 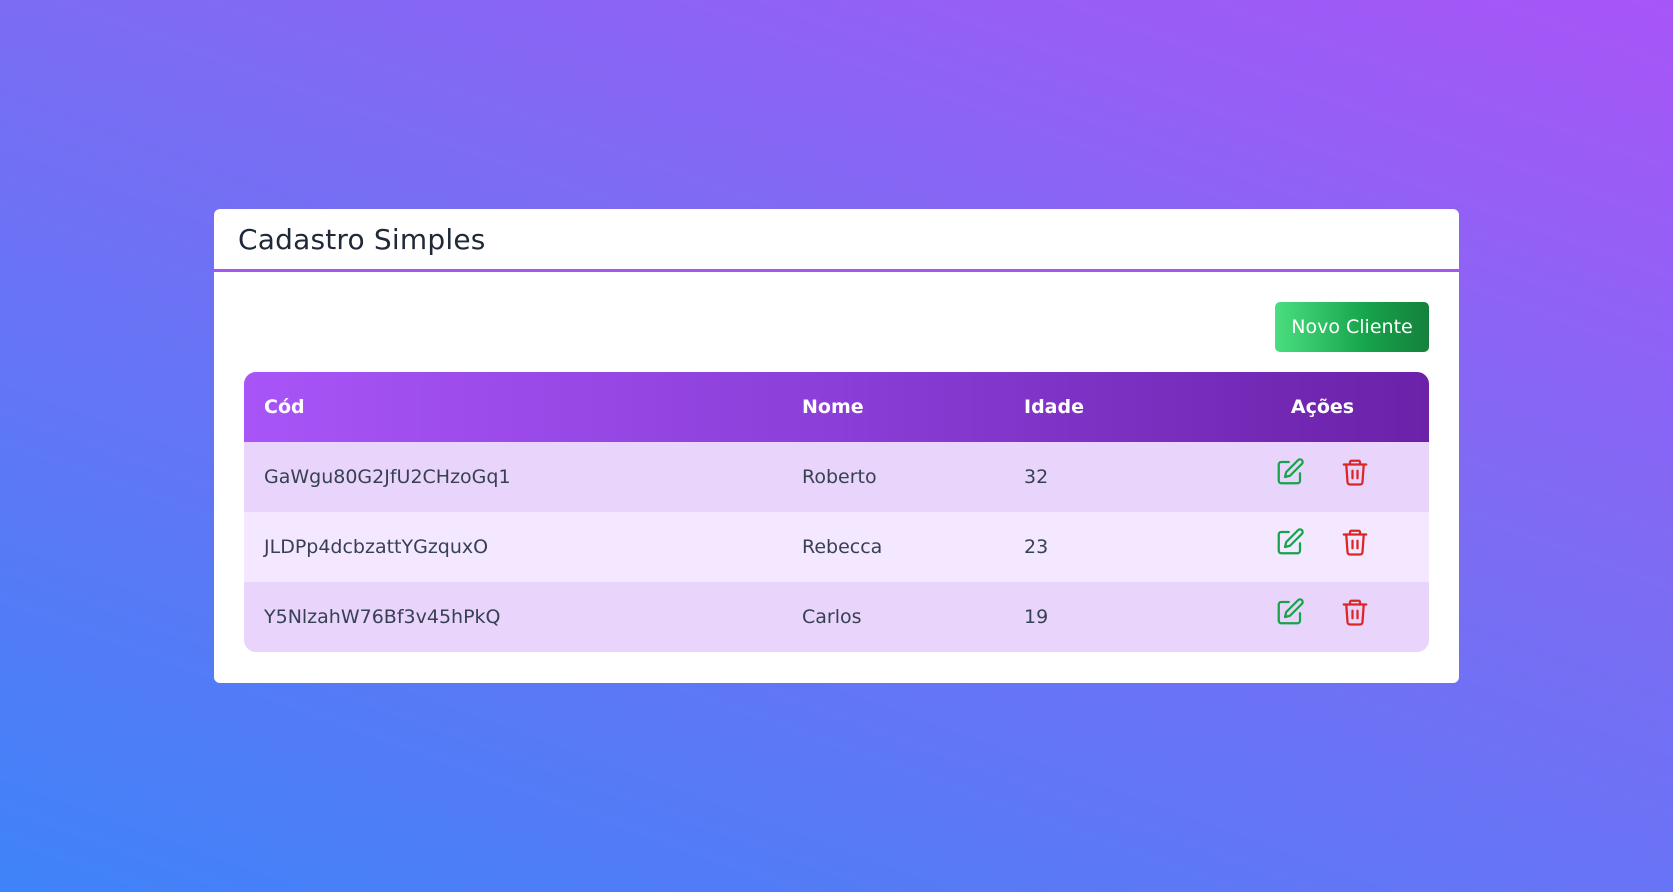 I want to click on toolbar: Novo Cliente, so click(x=836, y=327).